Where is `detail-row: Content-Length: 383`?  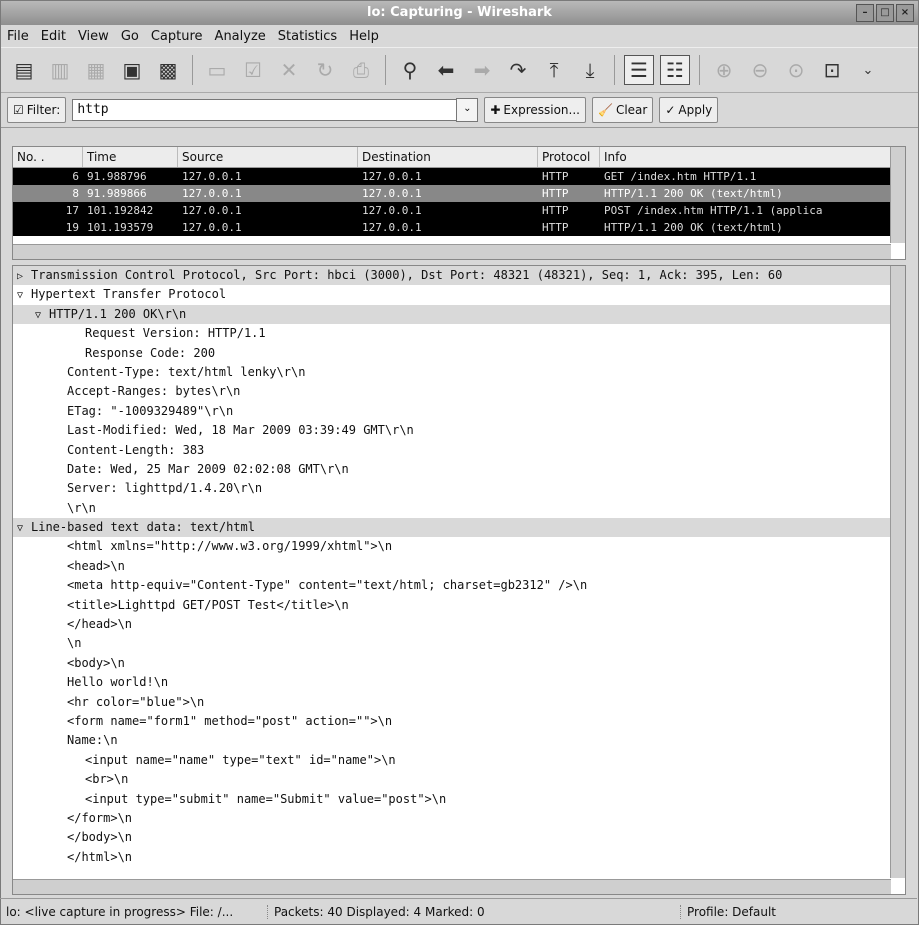 detail-row: Content-Length: 383 is located at coordinates (459, 450).